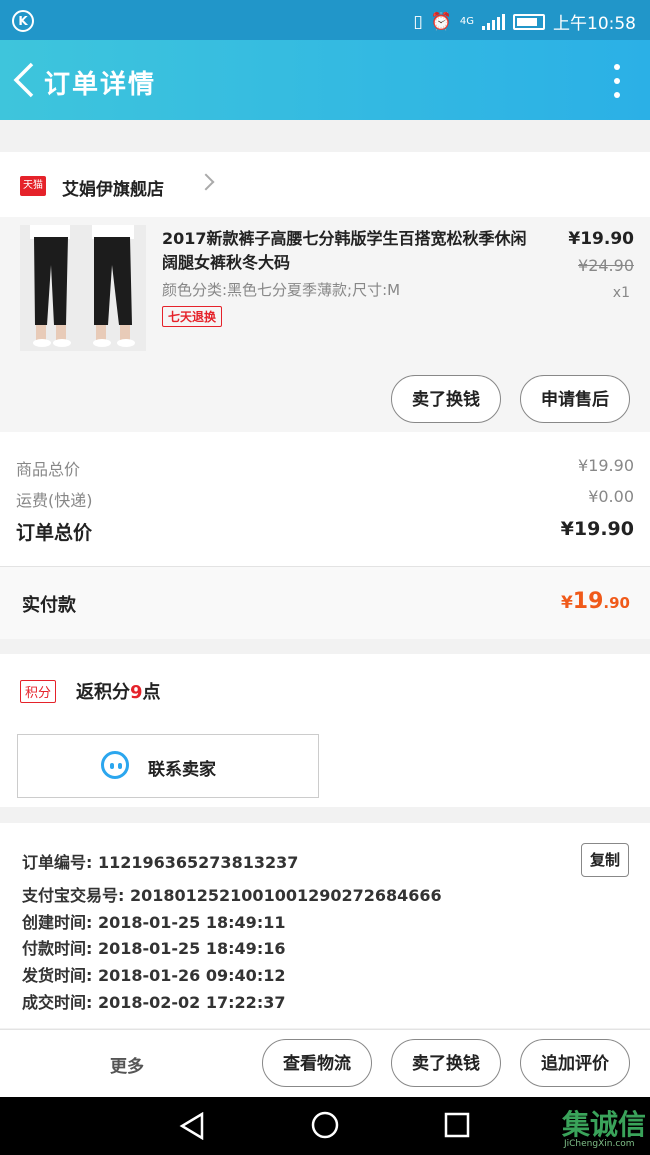  I want to click on nav-recents-icon, so click(457, 1125).